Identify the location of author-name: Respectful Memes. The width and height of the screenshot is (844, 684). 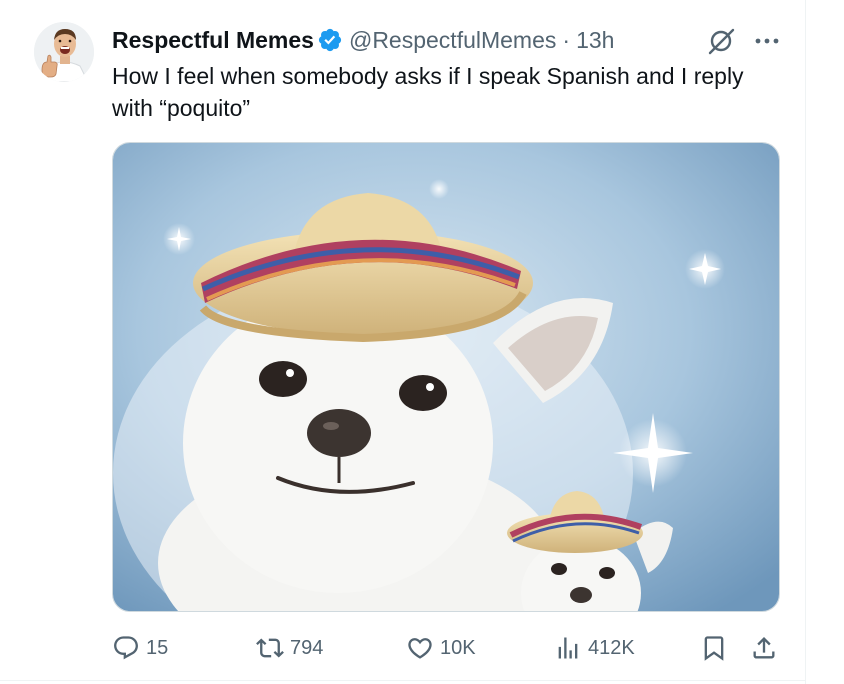
(213, 40).